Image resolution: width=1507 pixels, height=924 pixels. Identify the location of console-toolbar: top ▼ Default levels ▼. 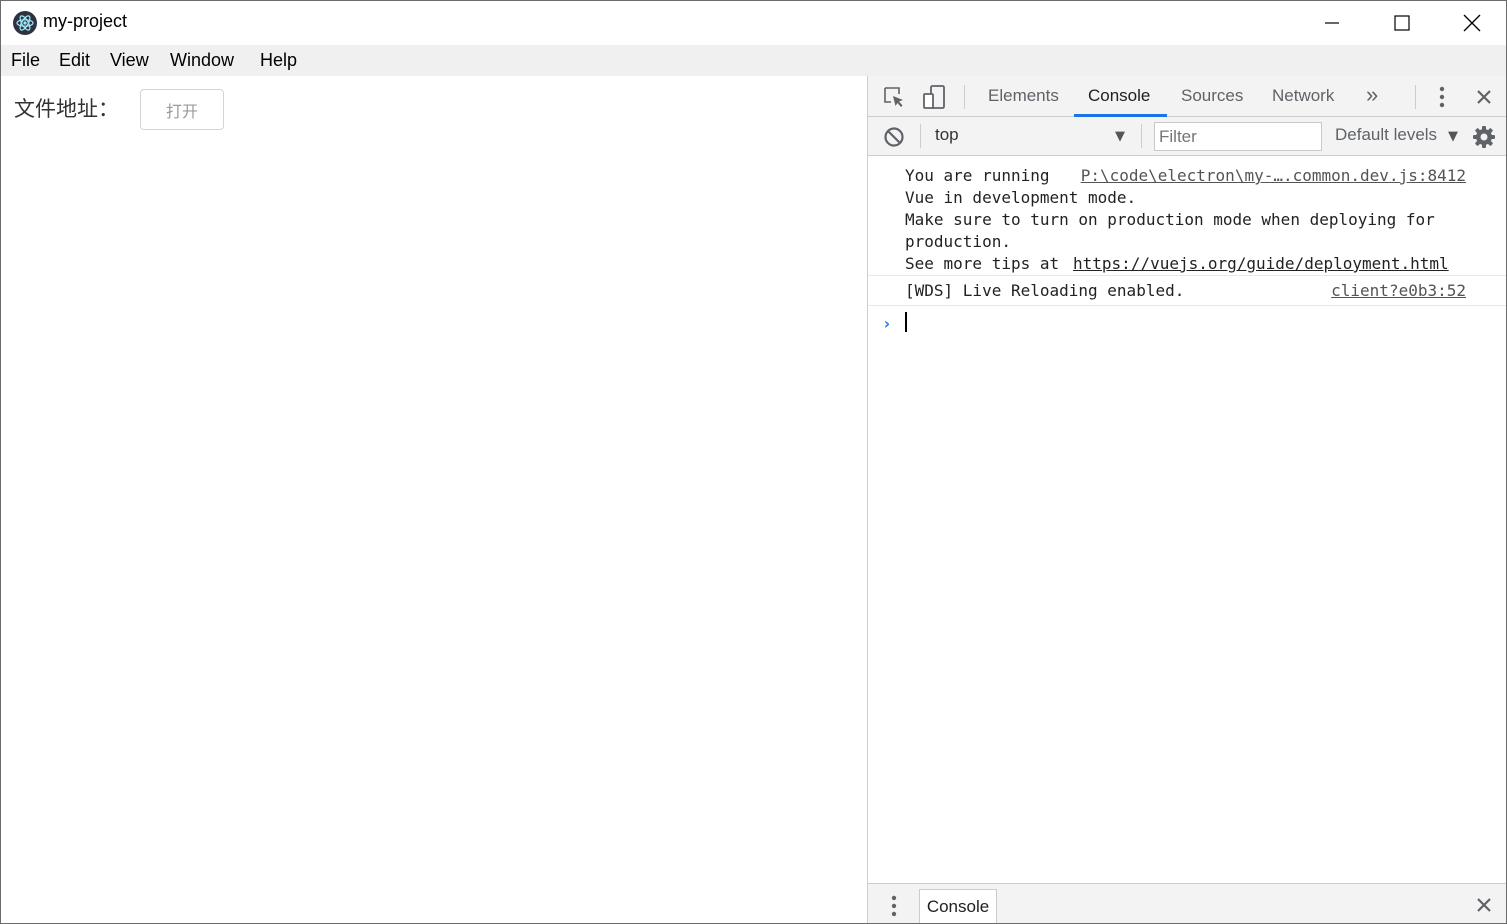
(1187, 136).